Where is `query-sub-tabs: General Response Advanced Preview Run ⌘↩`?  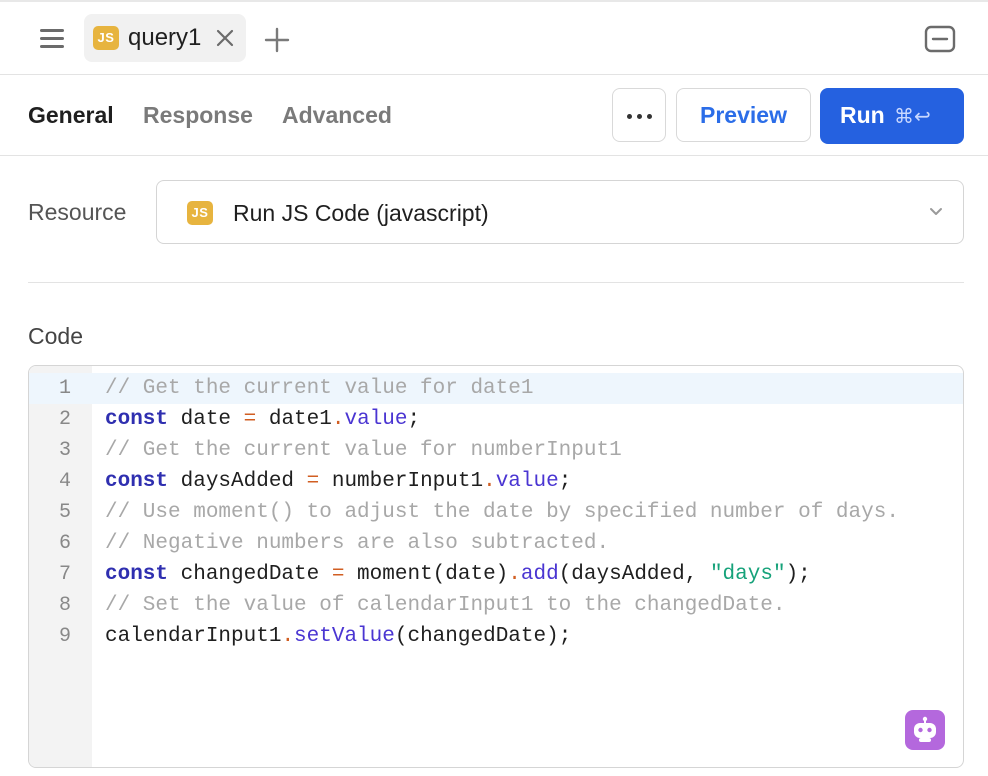
query-sub-tabs: General Response Advanced Preview Run ⌘↩ is located at coordinates (494, 115).